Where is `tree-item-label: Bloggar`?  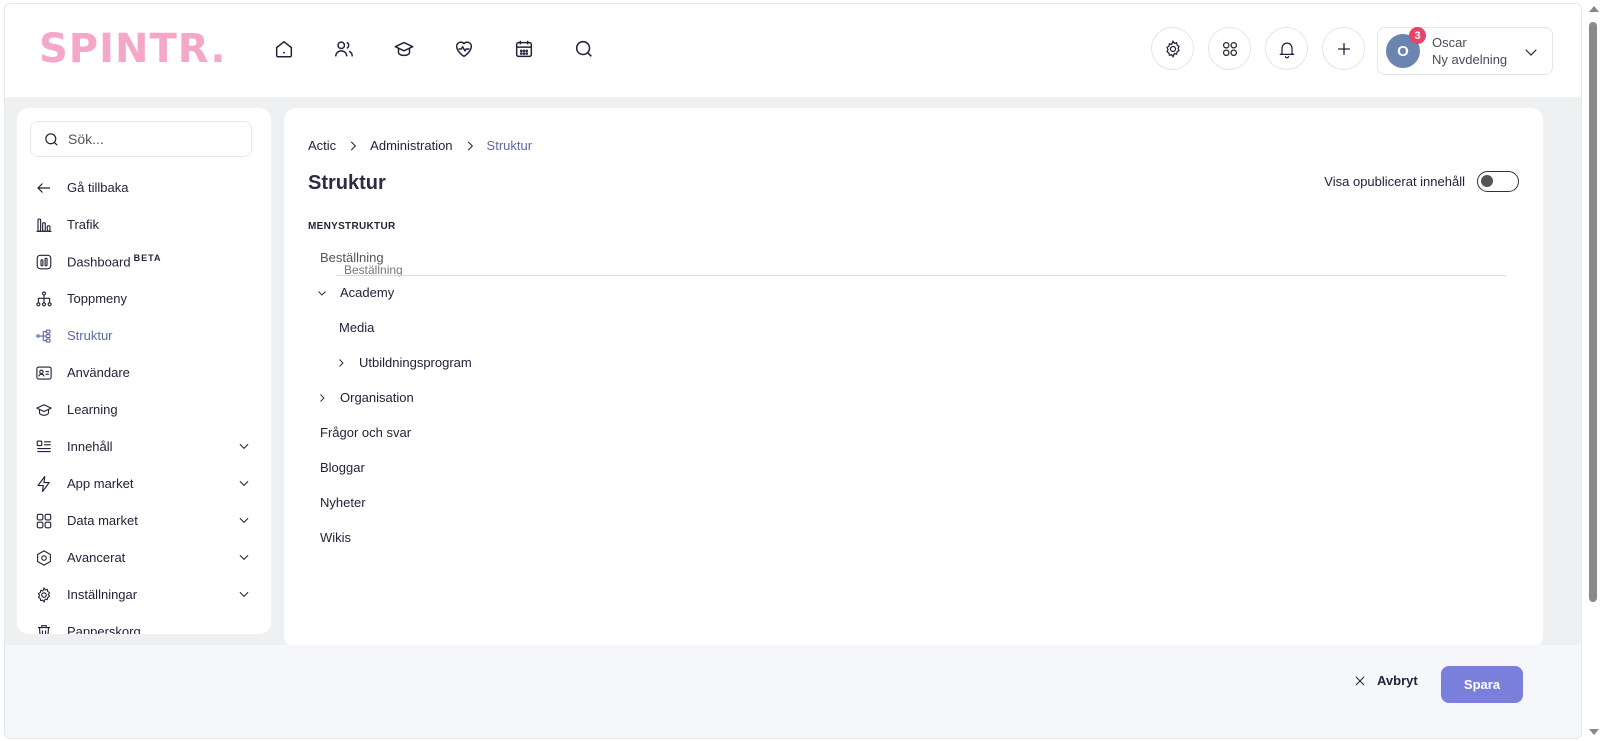 tree-item-label: Bloggar is located at coordinates (342, 467).